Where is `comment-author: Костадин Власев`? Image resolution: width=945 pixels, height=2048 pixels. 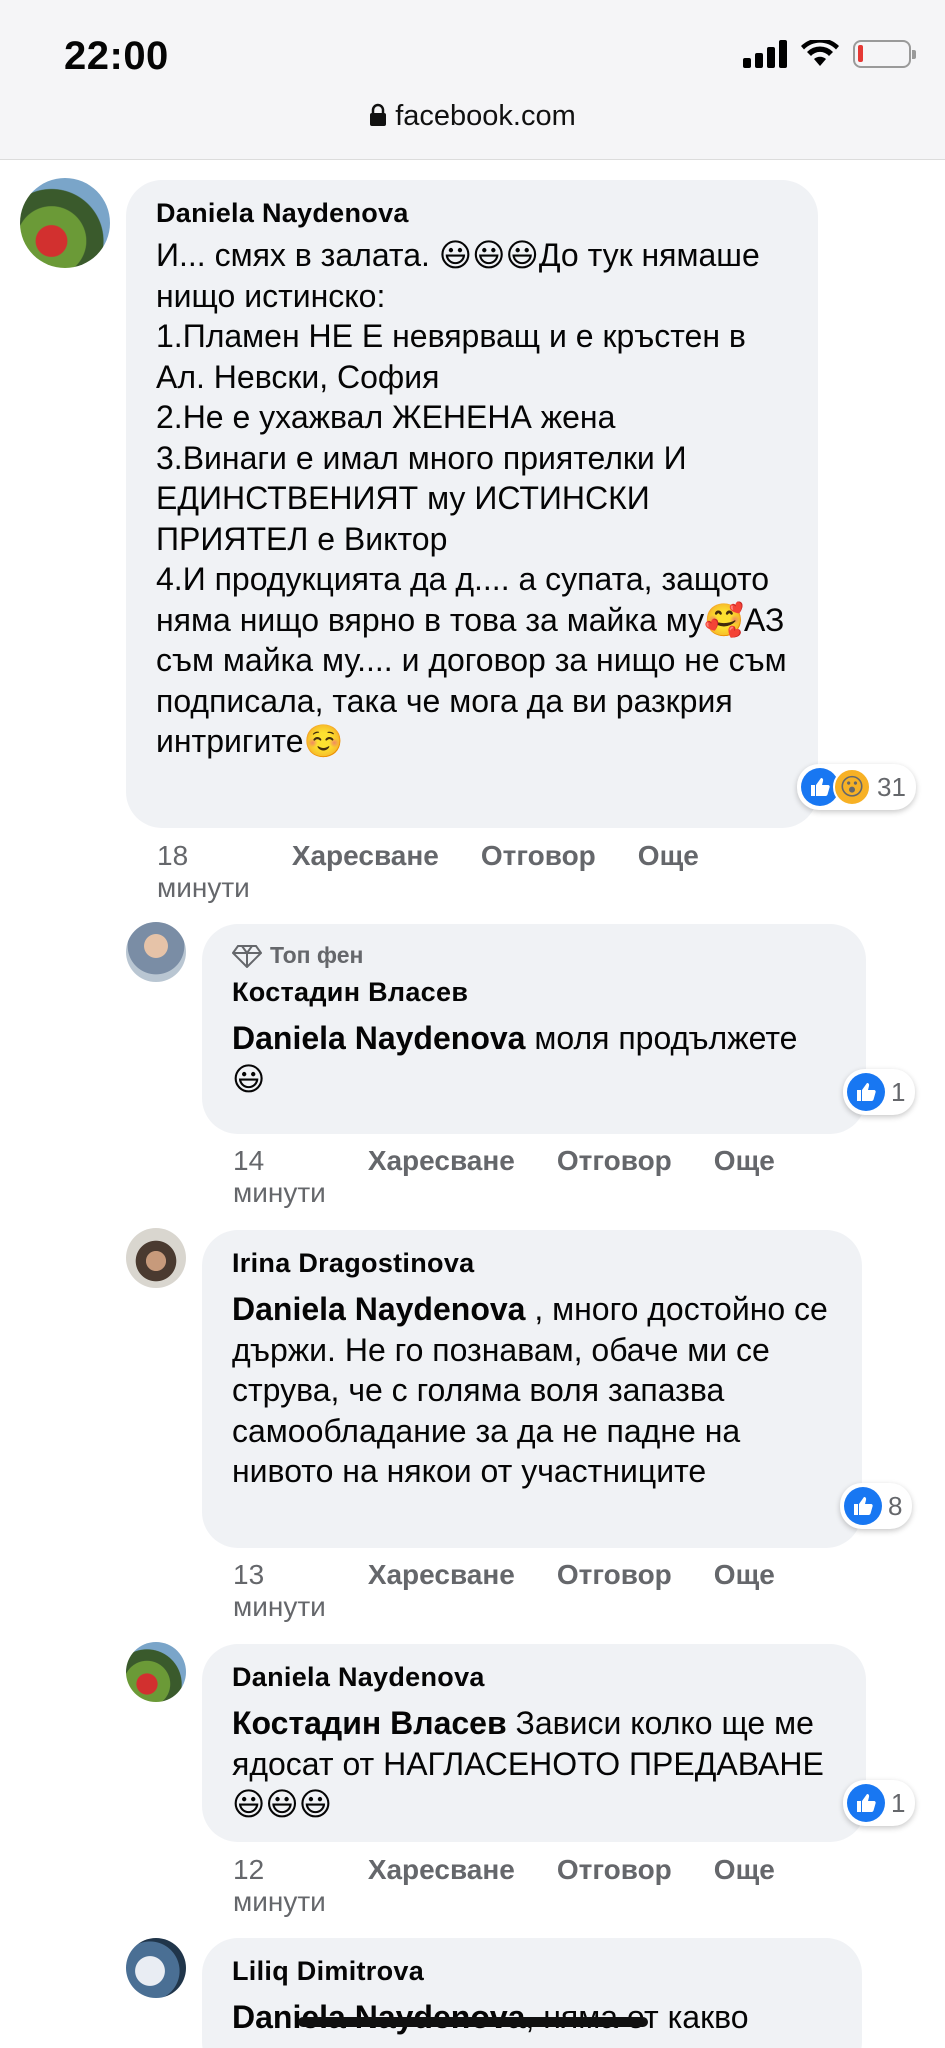
comment-author: Костадин Власев is located at coordinates (534, 992).